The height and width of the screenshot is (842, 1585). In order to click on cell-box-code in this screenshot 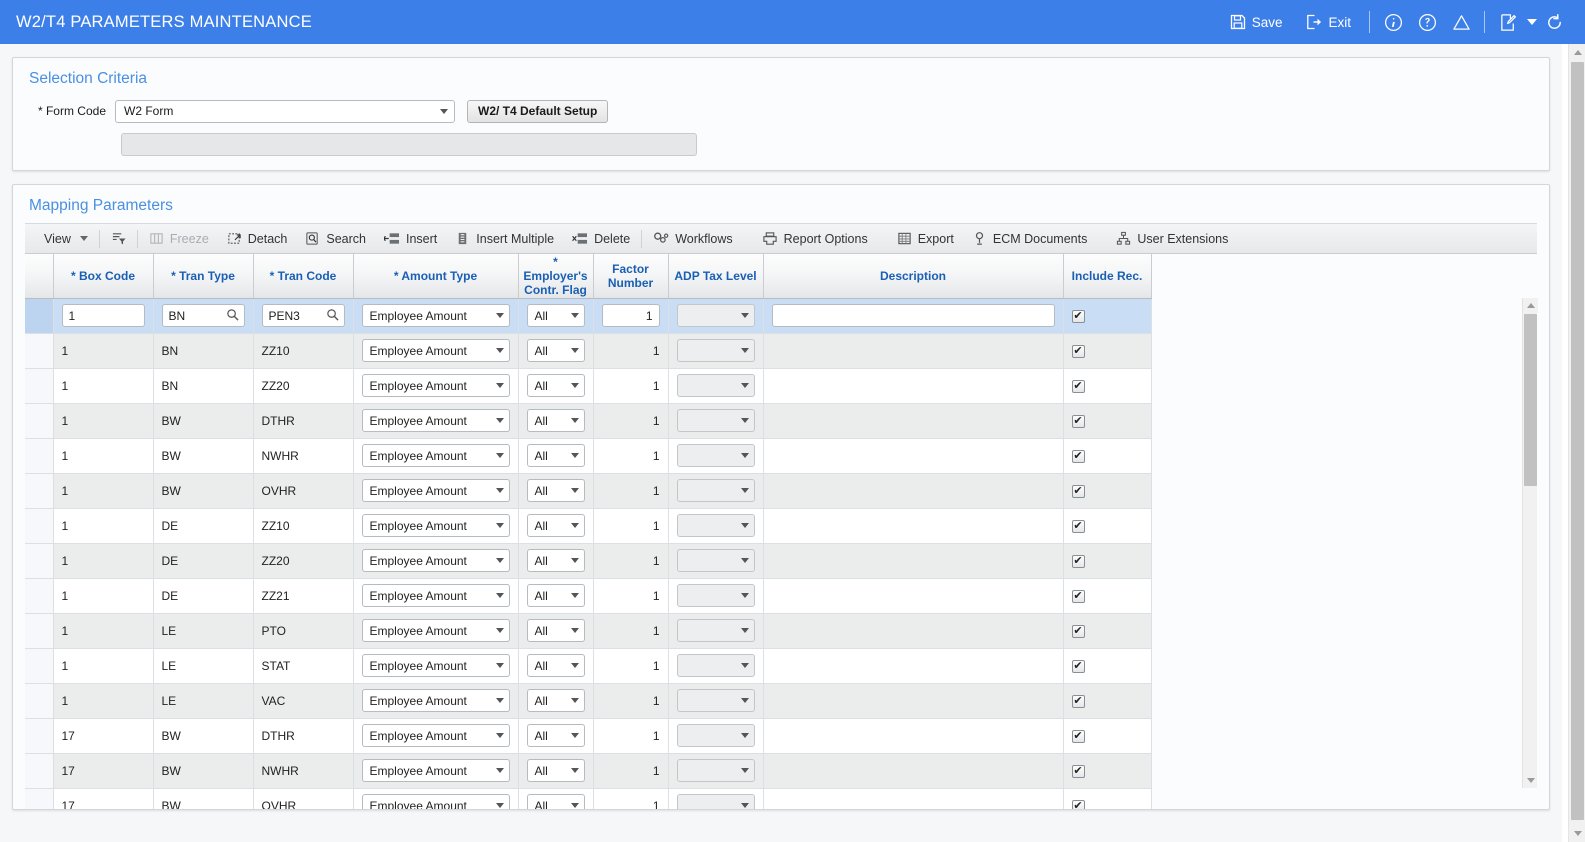, I will do `click(103, 316)`.